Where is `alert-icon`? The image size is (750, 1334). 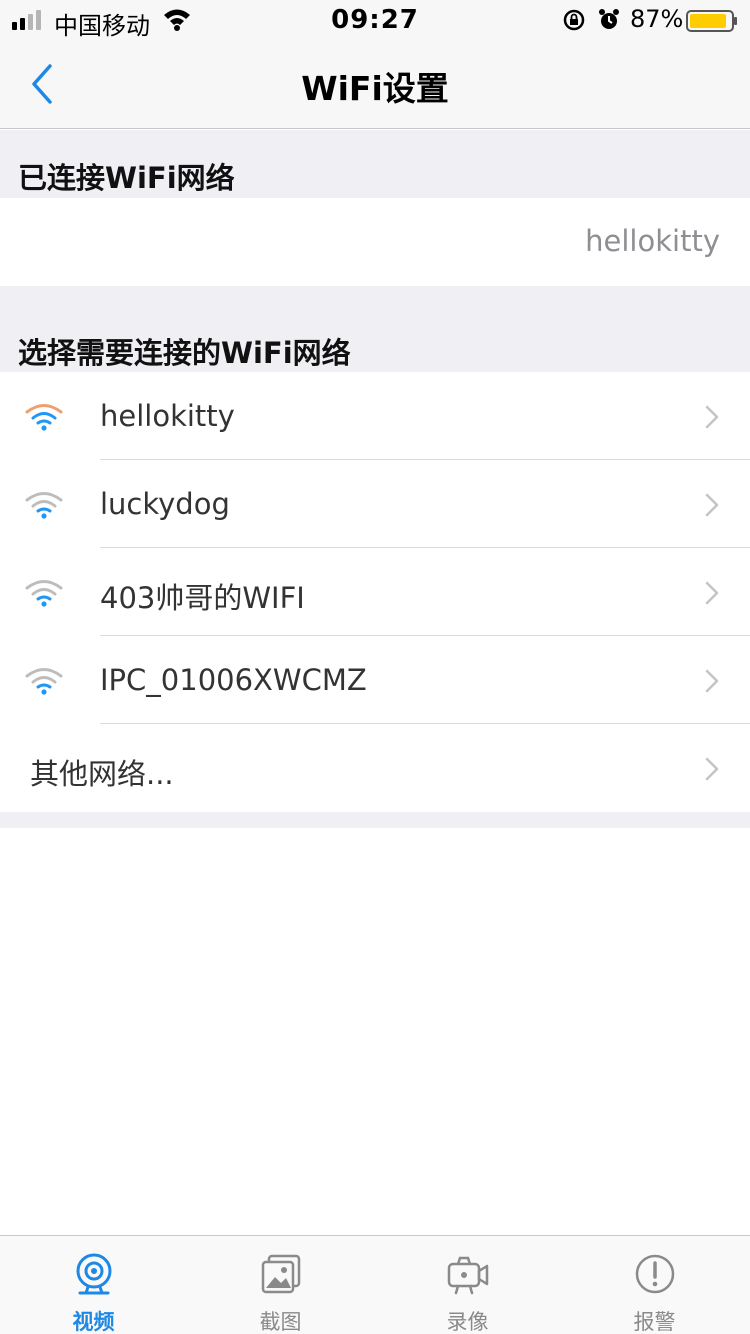 alert-icon is located at coordinates (655, 1274).